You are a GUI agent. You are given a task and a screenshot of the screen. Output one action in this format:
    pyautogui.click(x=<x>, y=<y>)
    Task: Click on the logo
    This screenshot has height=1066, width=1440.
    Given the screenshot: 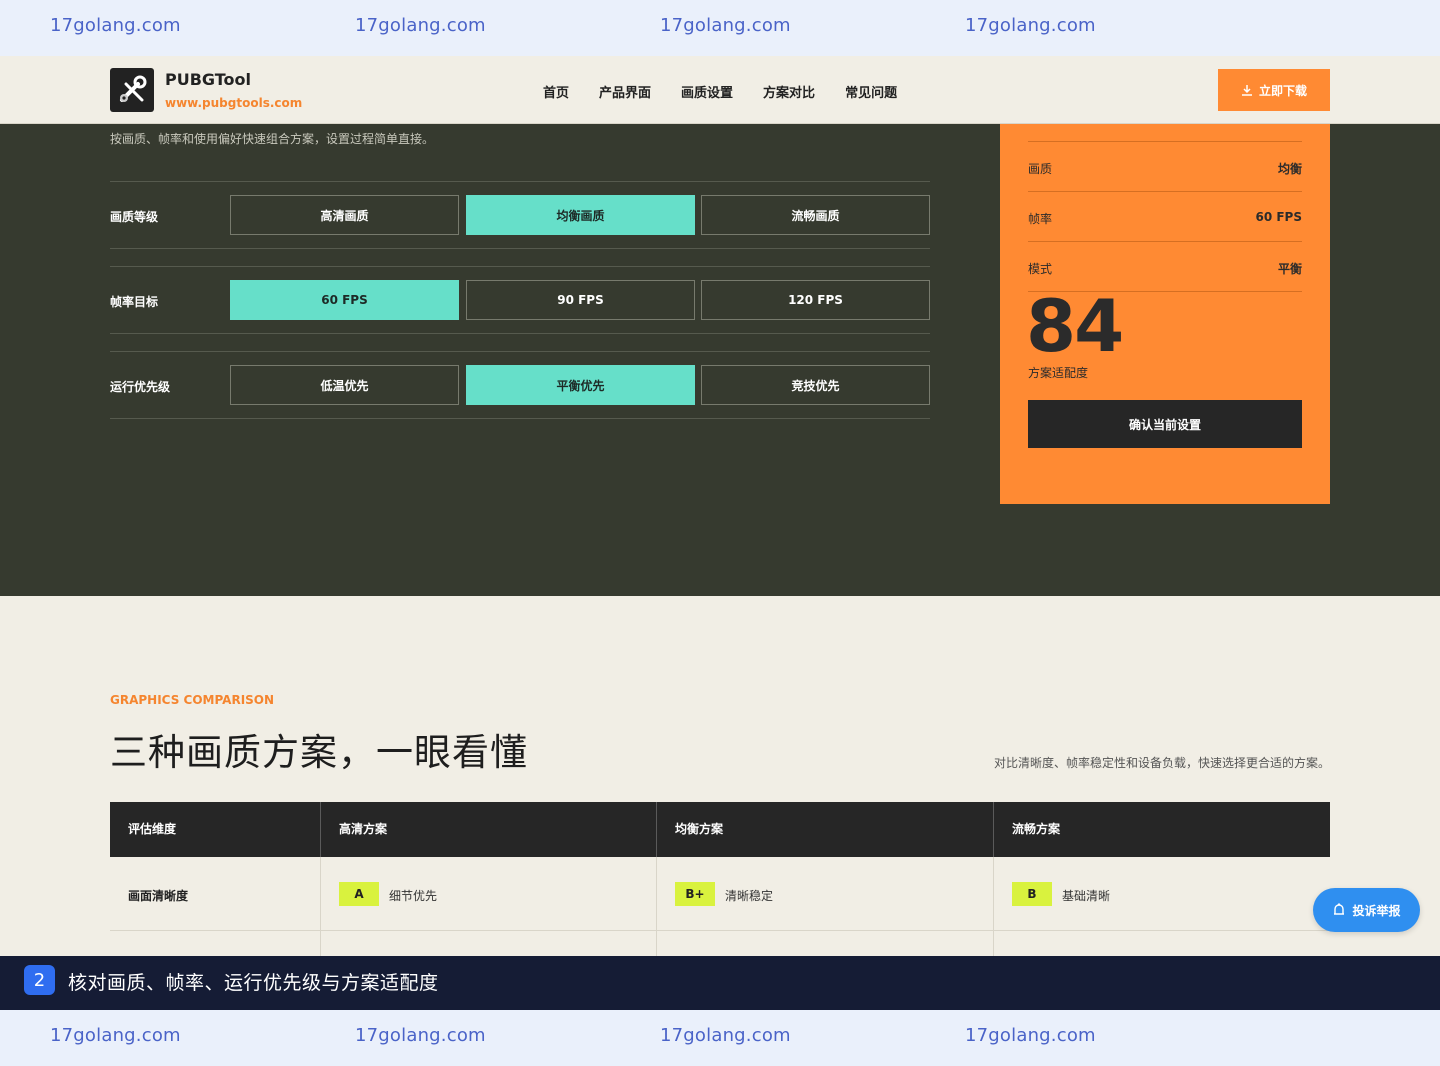 What is the action you would take?
    pyautogui.click(x=132, y=90)
    